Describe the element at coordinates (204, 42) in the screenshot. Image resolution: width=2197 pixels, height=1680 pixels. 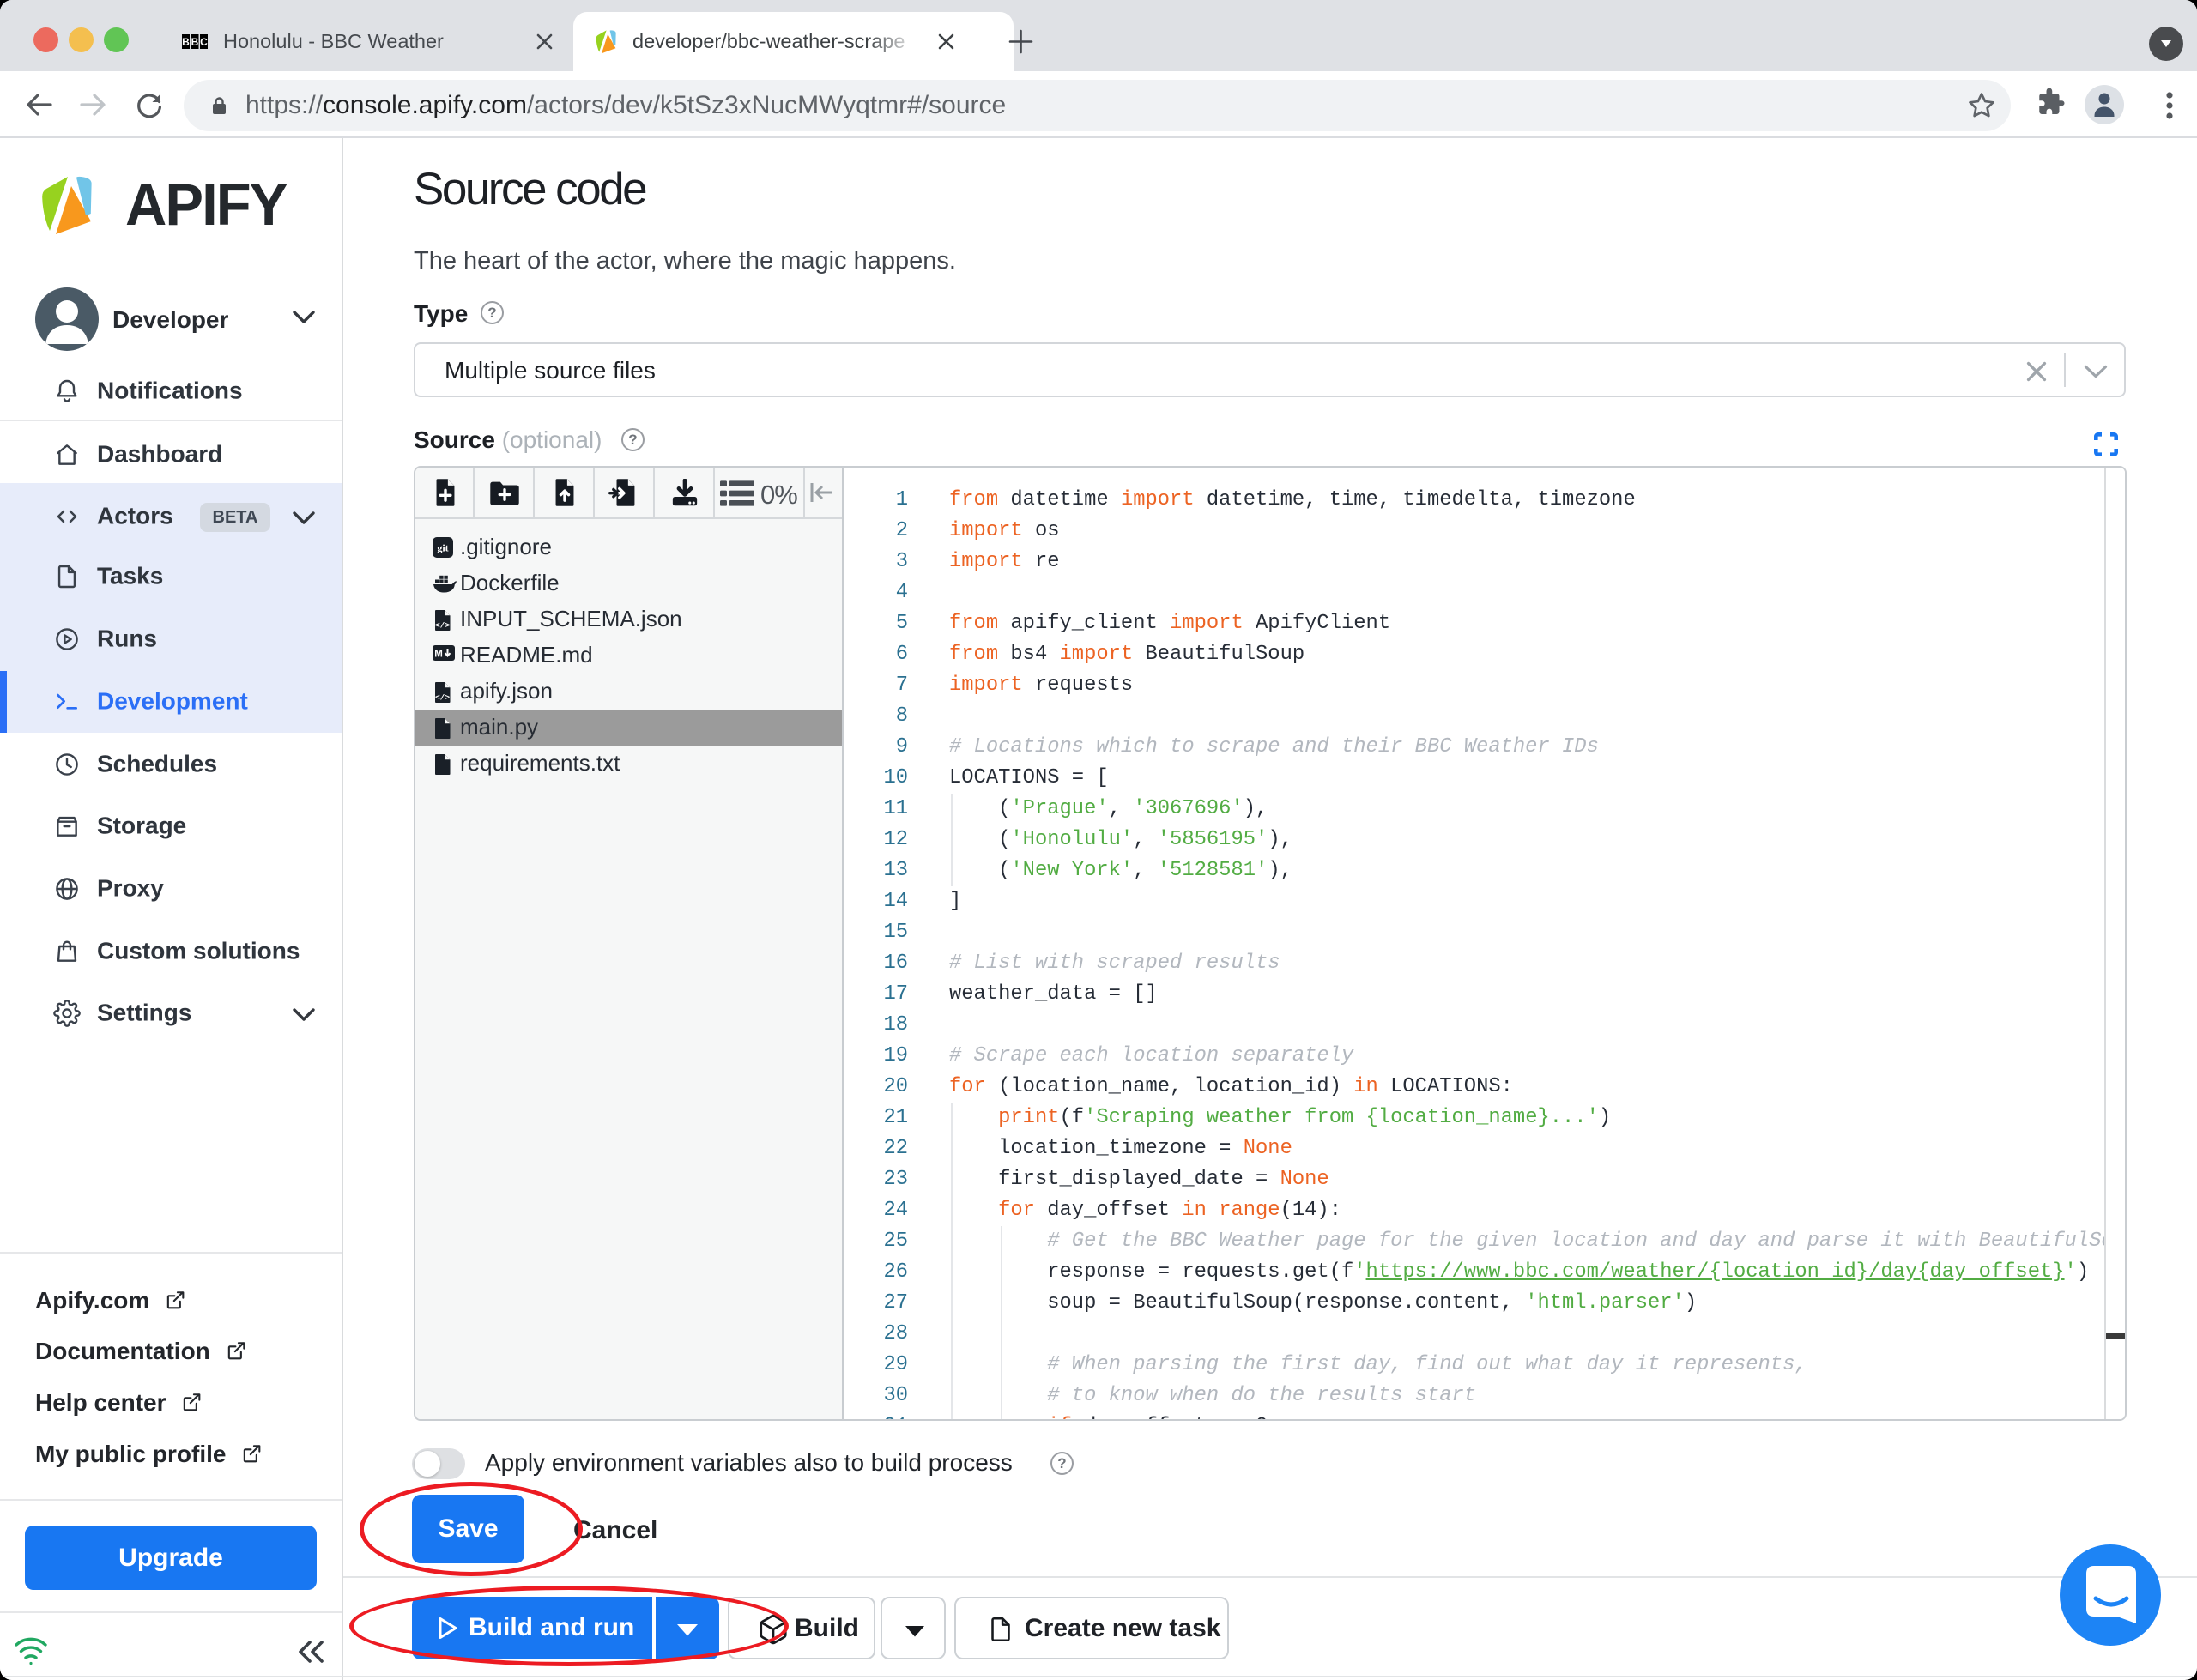
I see `svg-text: C` at that location.